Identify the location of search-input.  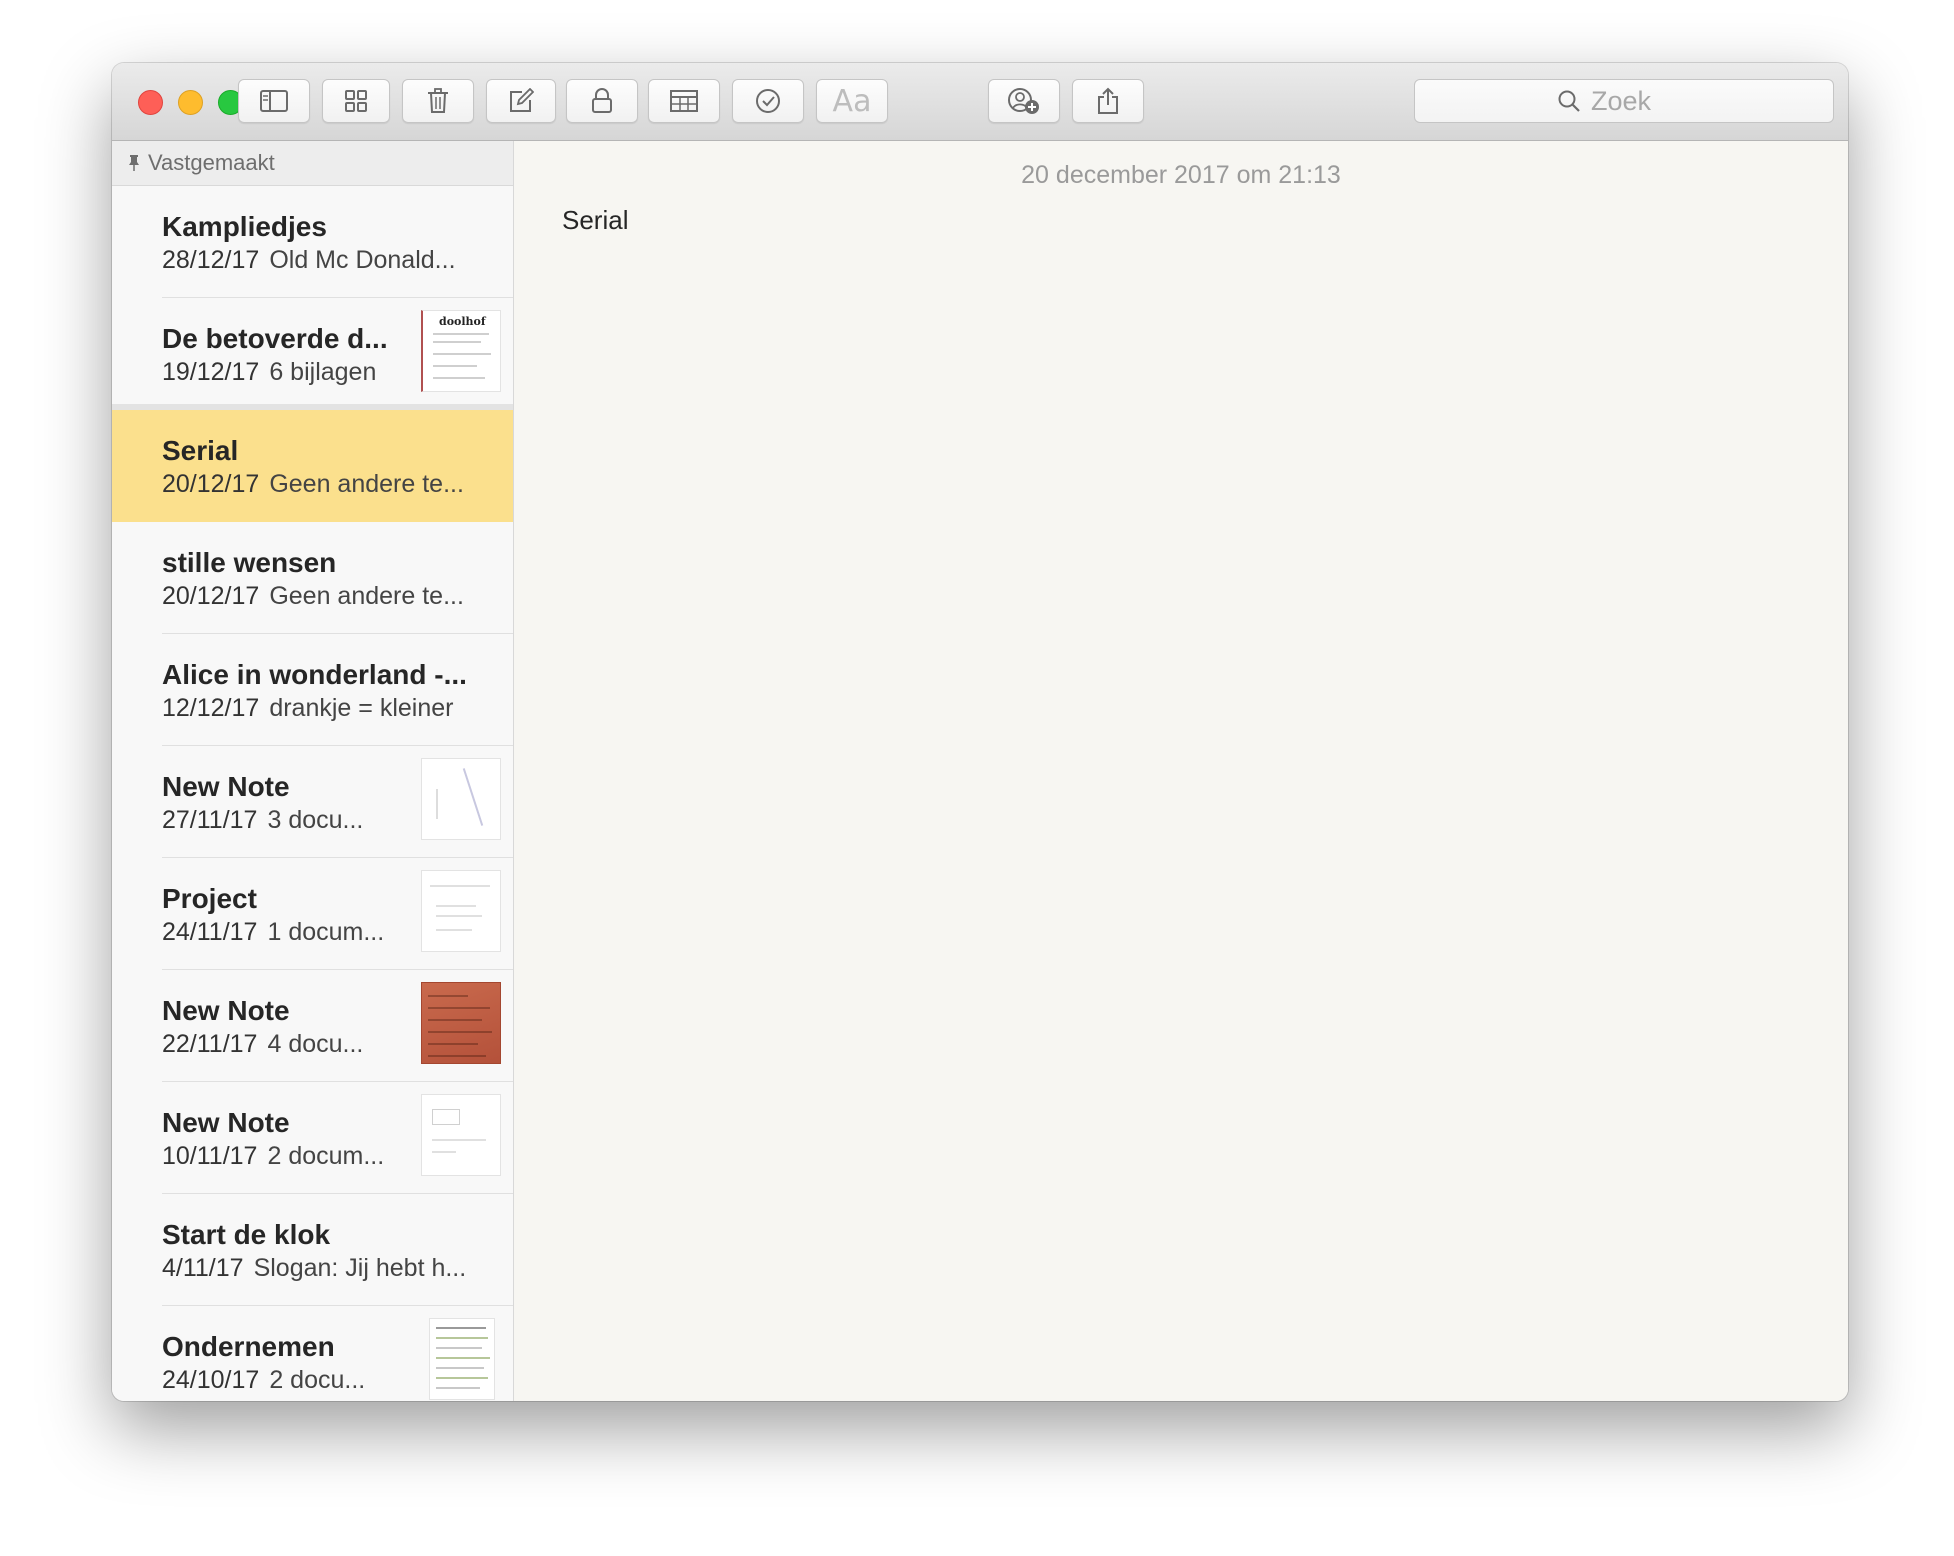
(1641, 101).